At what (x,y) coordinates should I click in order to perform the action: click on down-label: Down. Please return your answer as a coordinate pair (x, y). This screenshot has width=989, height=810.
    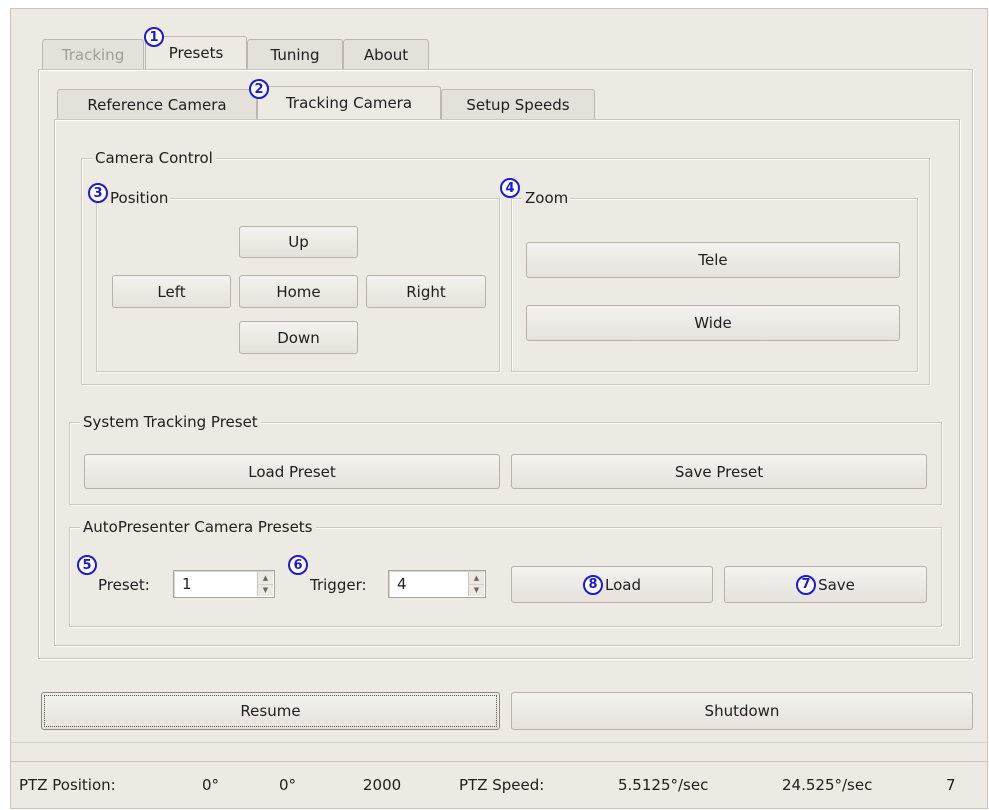
    Looking at the image, I should click on (298, 337).